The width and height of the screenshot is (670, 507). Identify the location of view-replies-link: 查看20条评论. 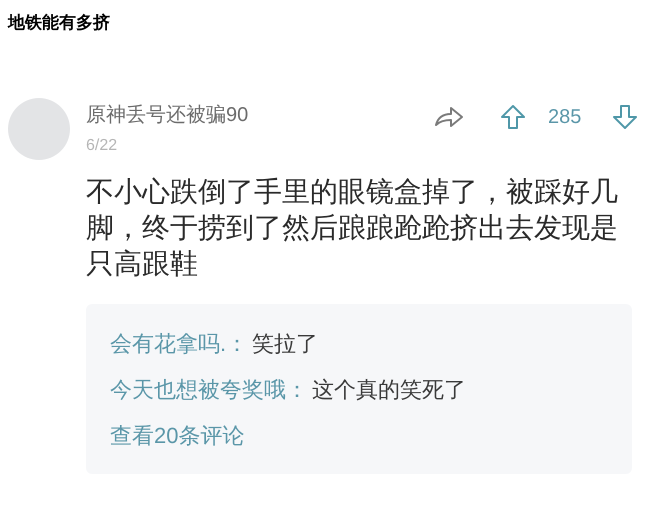
(177, 436).